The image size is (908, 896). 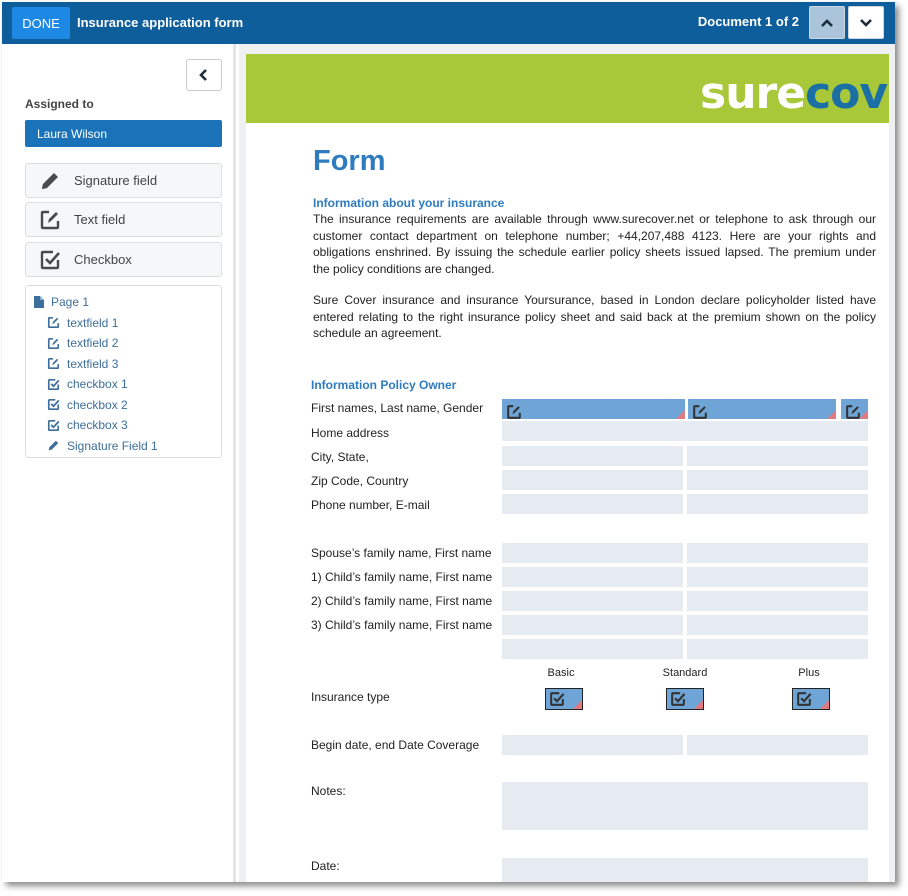 What do you see at coordinates (93, 322) in the screenshot?
I see `tree-item-label: textfield 1` at bounding box center [93, 322].